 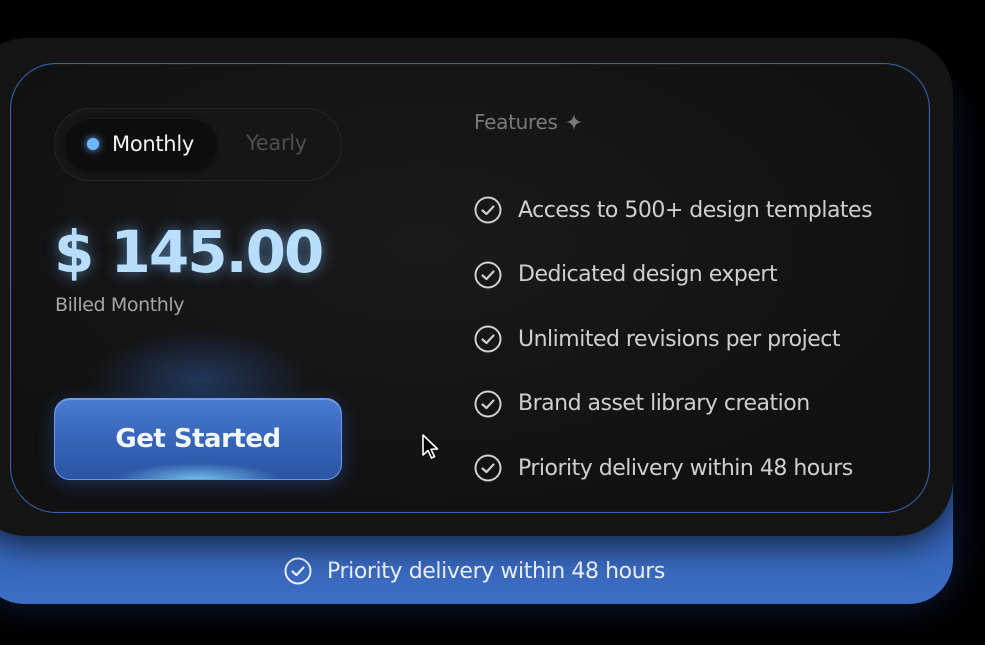 What do you see at coordinates (648, 275) in the screenshot?
I see `feature-label: Dedicated design expert` at bounding box center [648, 275].